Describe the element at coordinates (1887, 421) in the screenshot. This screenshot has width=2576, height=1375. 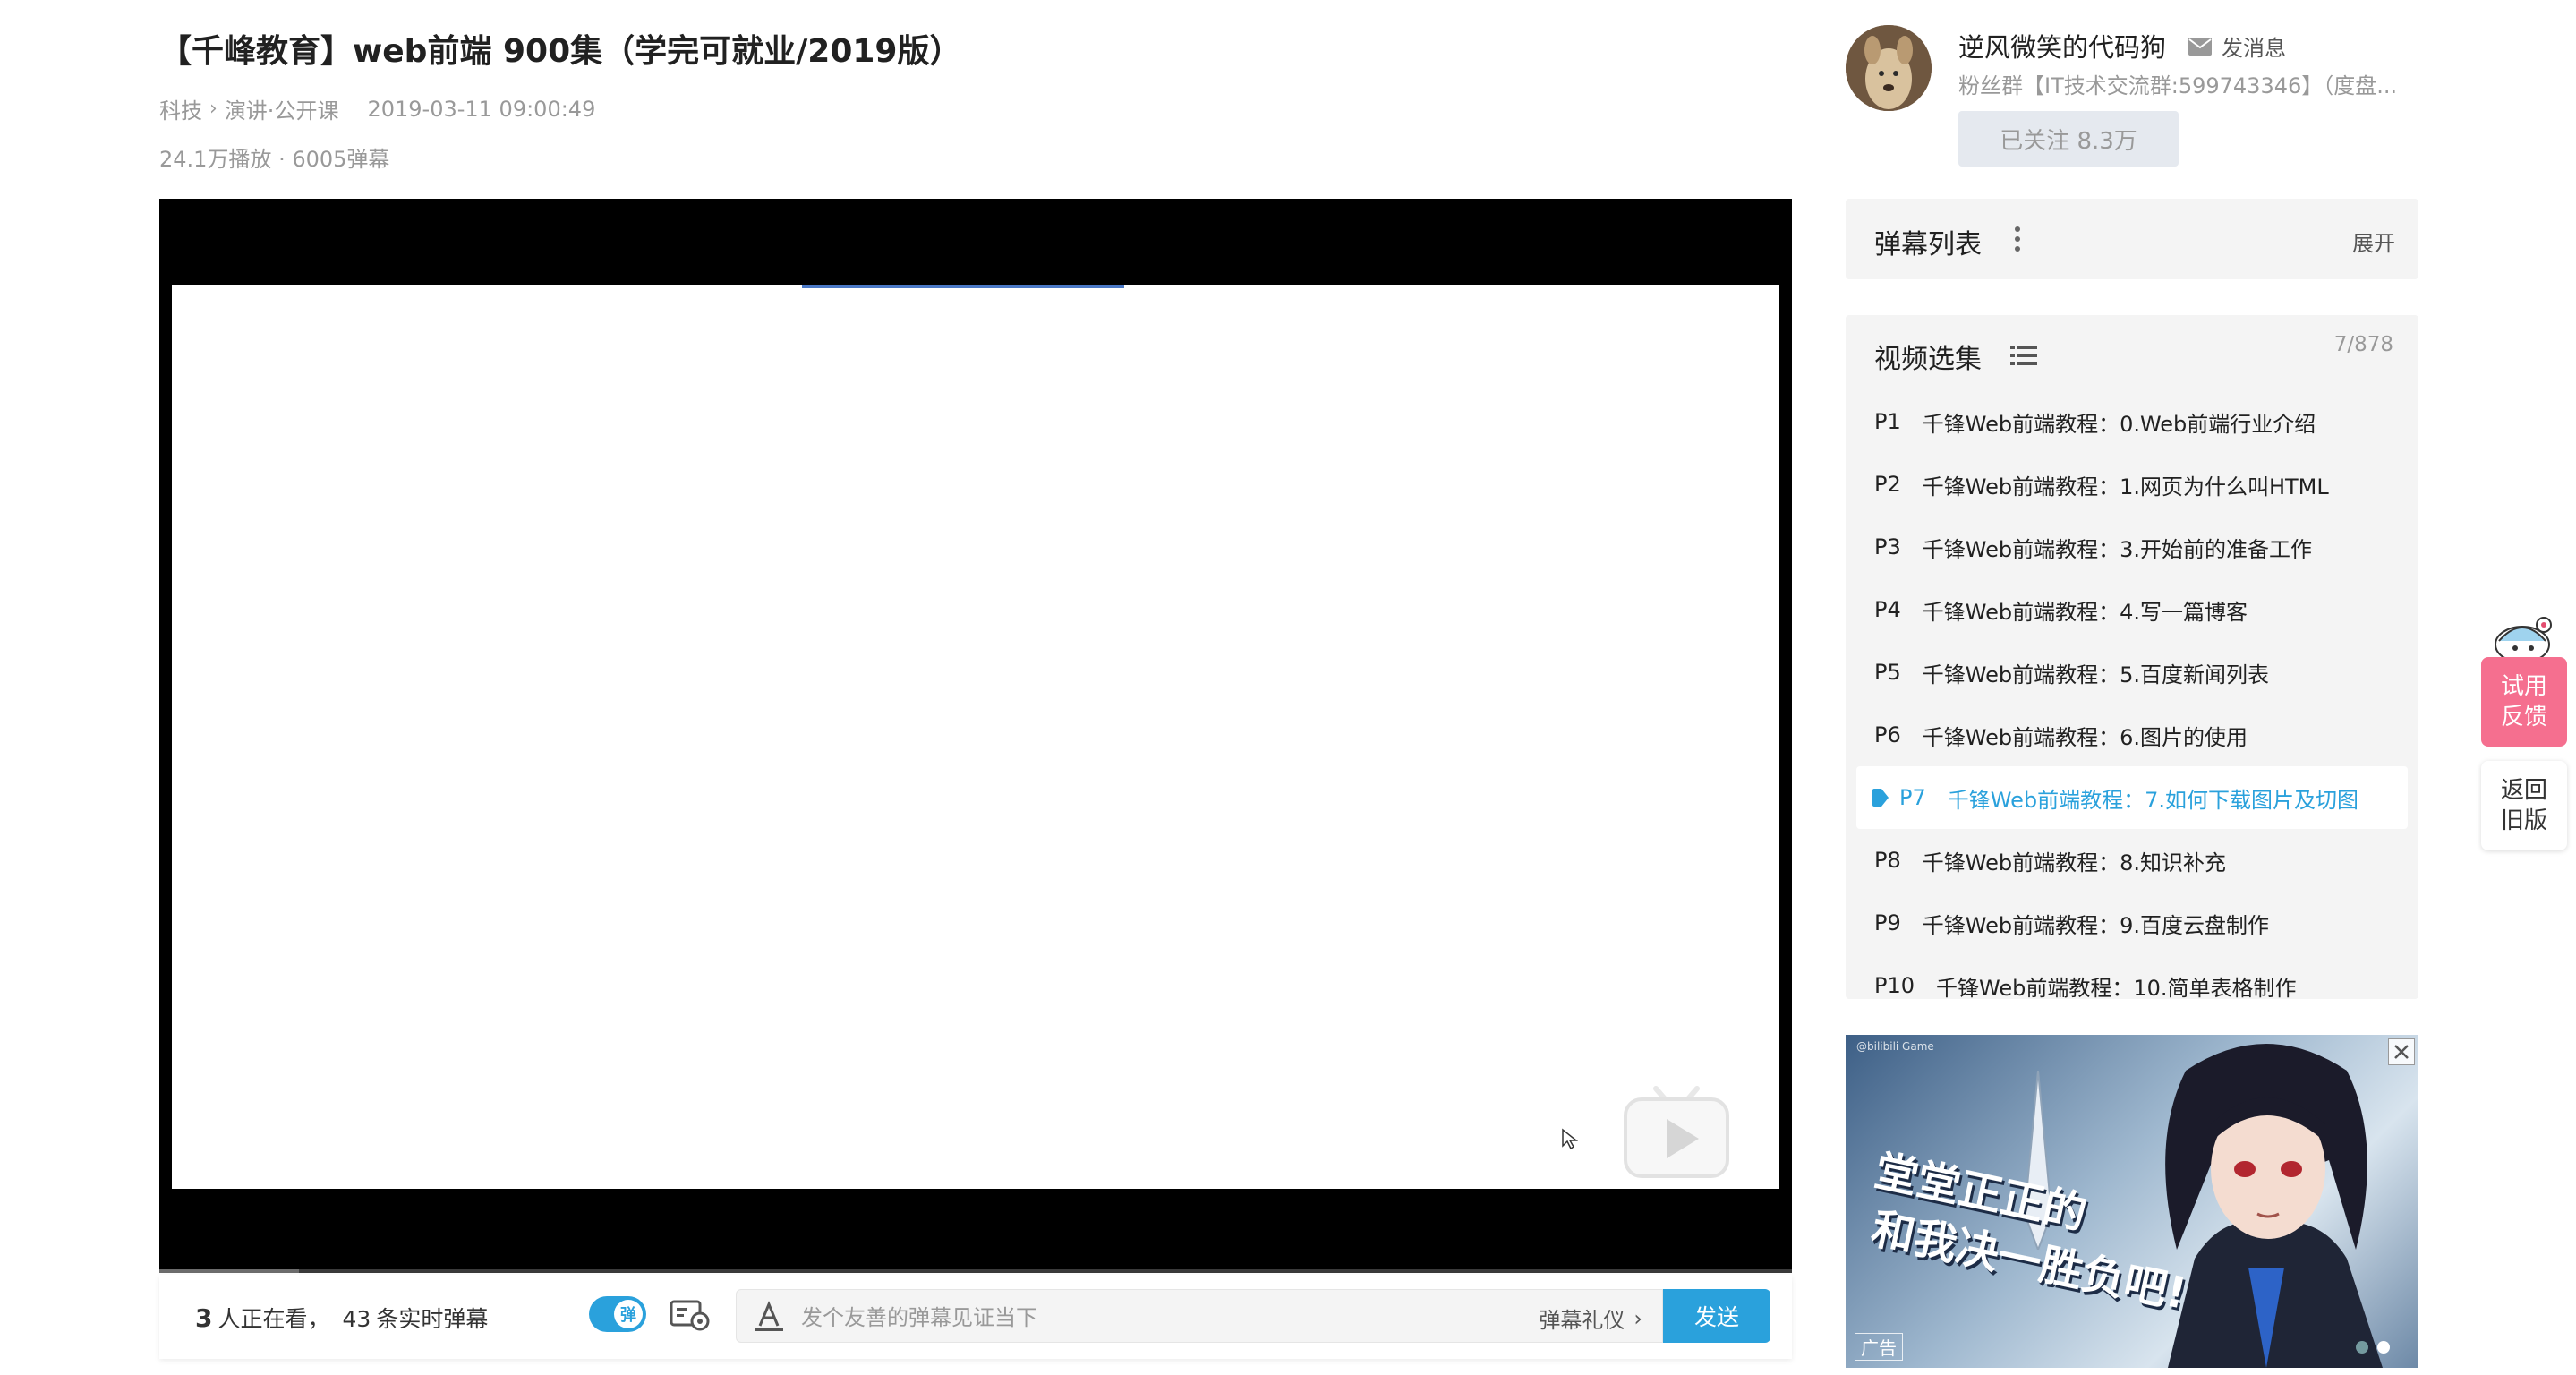
I see `episode-number: P1` at that location.